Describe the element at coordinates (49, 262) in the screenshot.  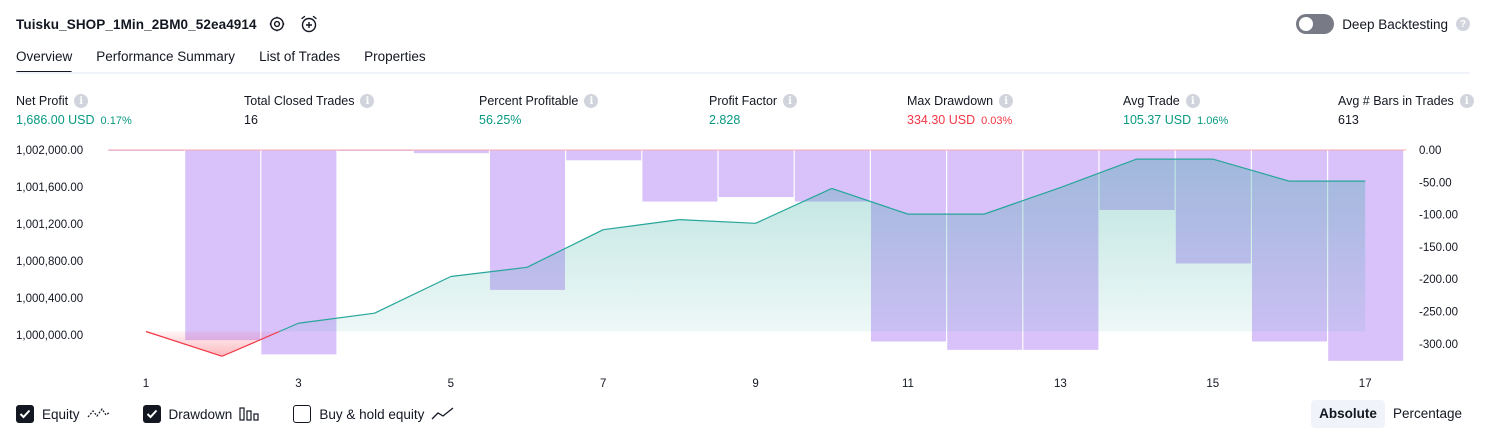
I see `left-axis-tick: 1,000,800.00` at that location.